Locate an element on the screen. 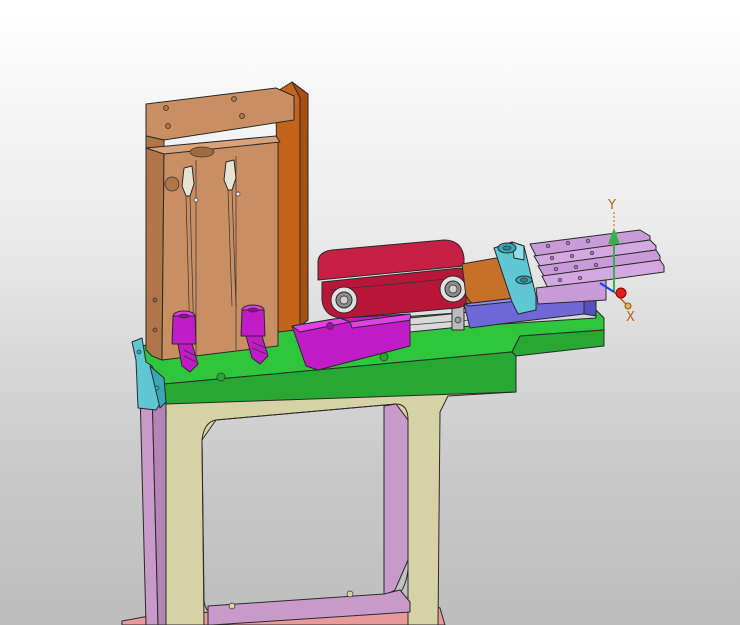  triad-x-handle is located at coordinates (628, 306).